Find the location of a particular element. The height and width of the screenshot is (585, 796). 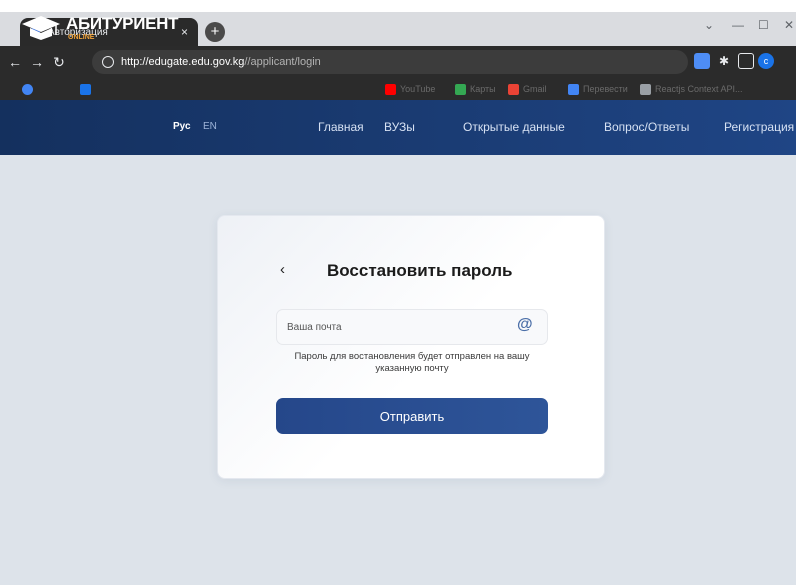

new-tab-button: + is located at coordinates (215, 32).